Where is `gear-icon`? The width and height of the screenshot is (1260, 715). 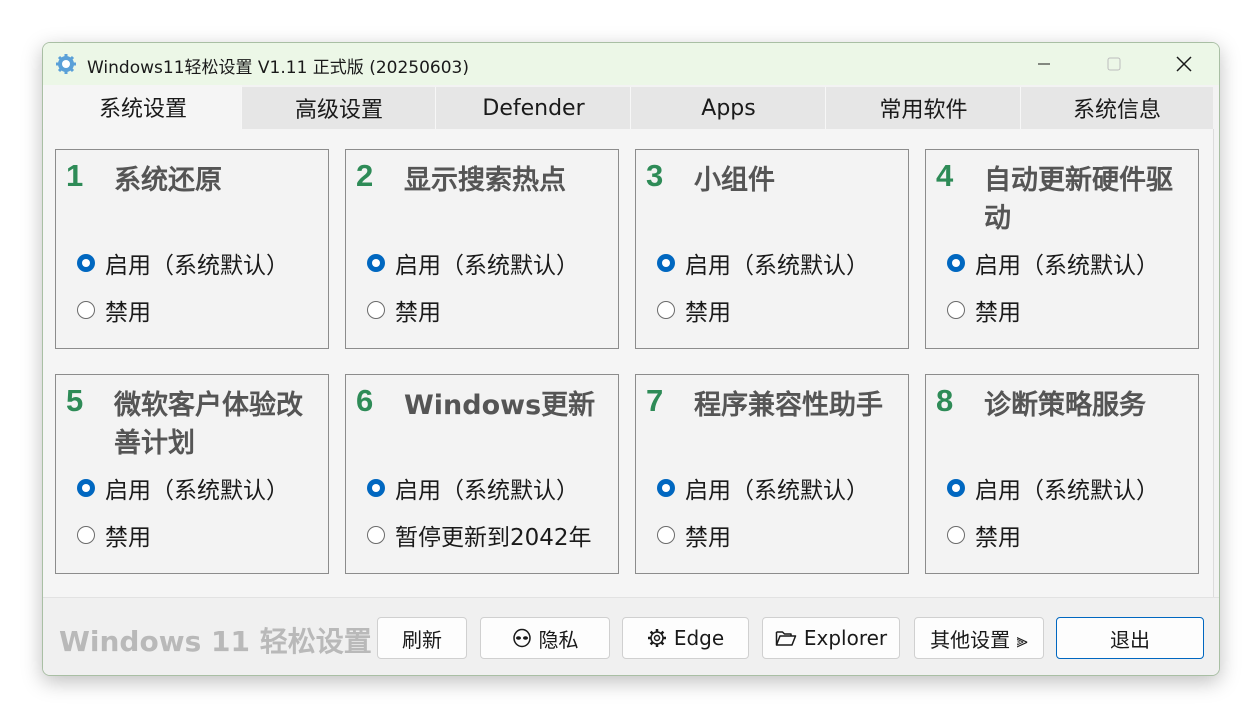
gear-icon is located at coordinates (657, 638).